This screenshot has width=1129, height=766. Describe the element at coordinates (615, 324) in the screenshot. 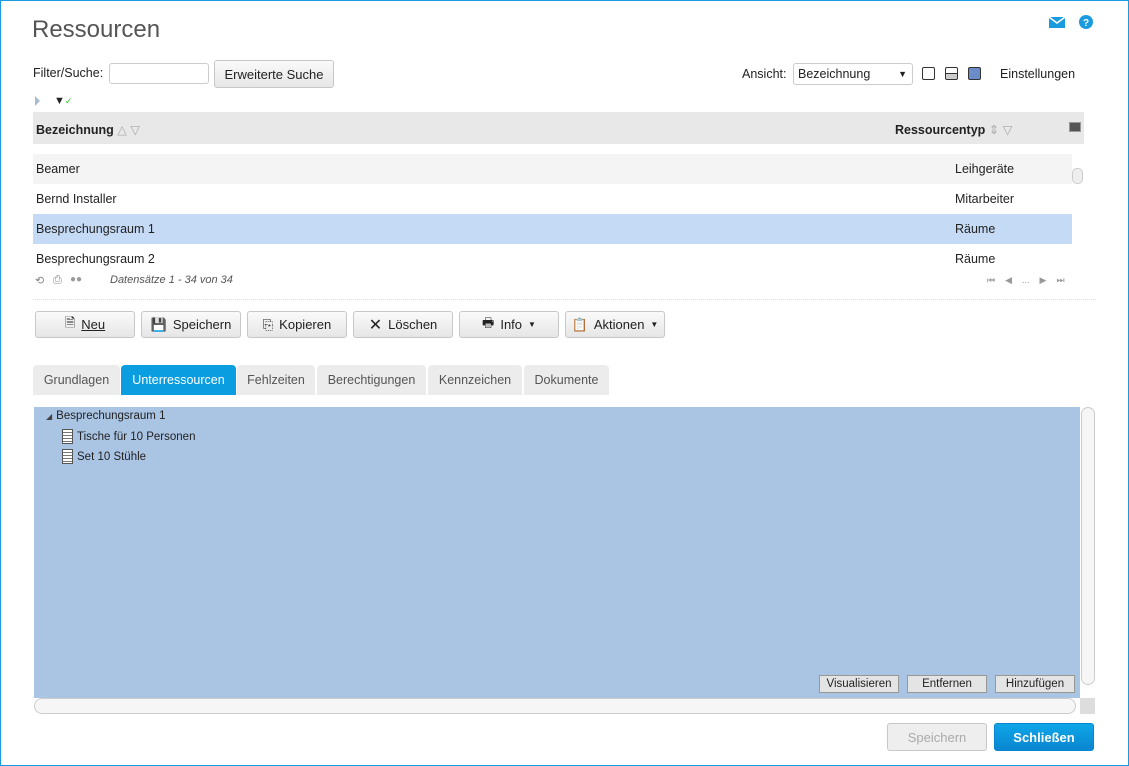

I see `actions-button: 📋 Aktionen ▼` at that location.